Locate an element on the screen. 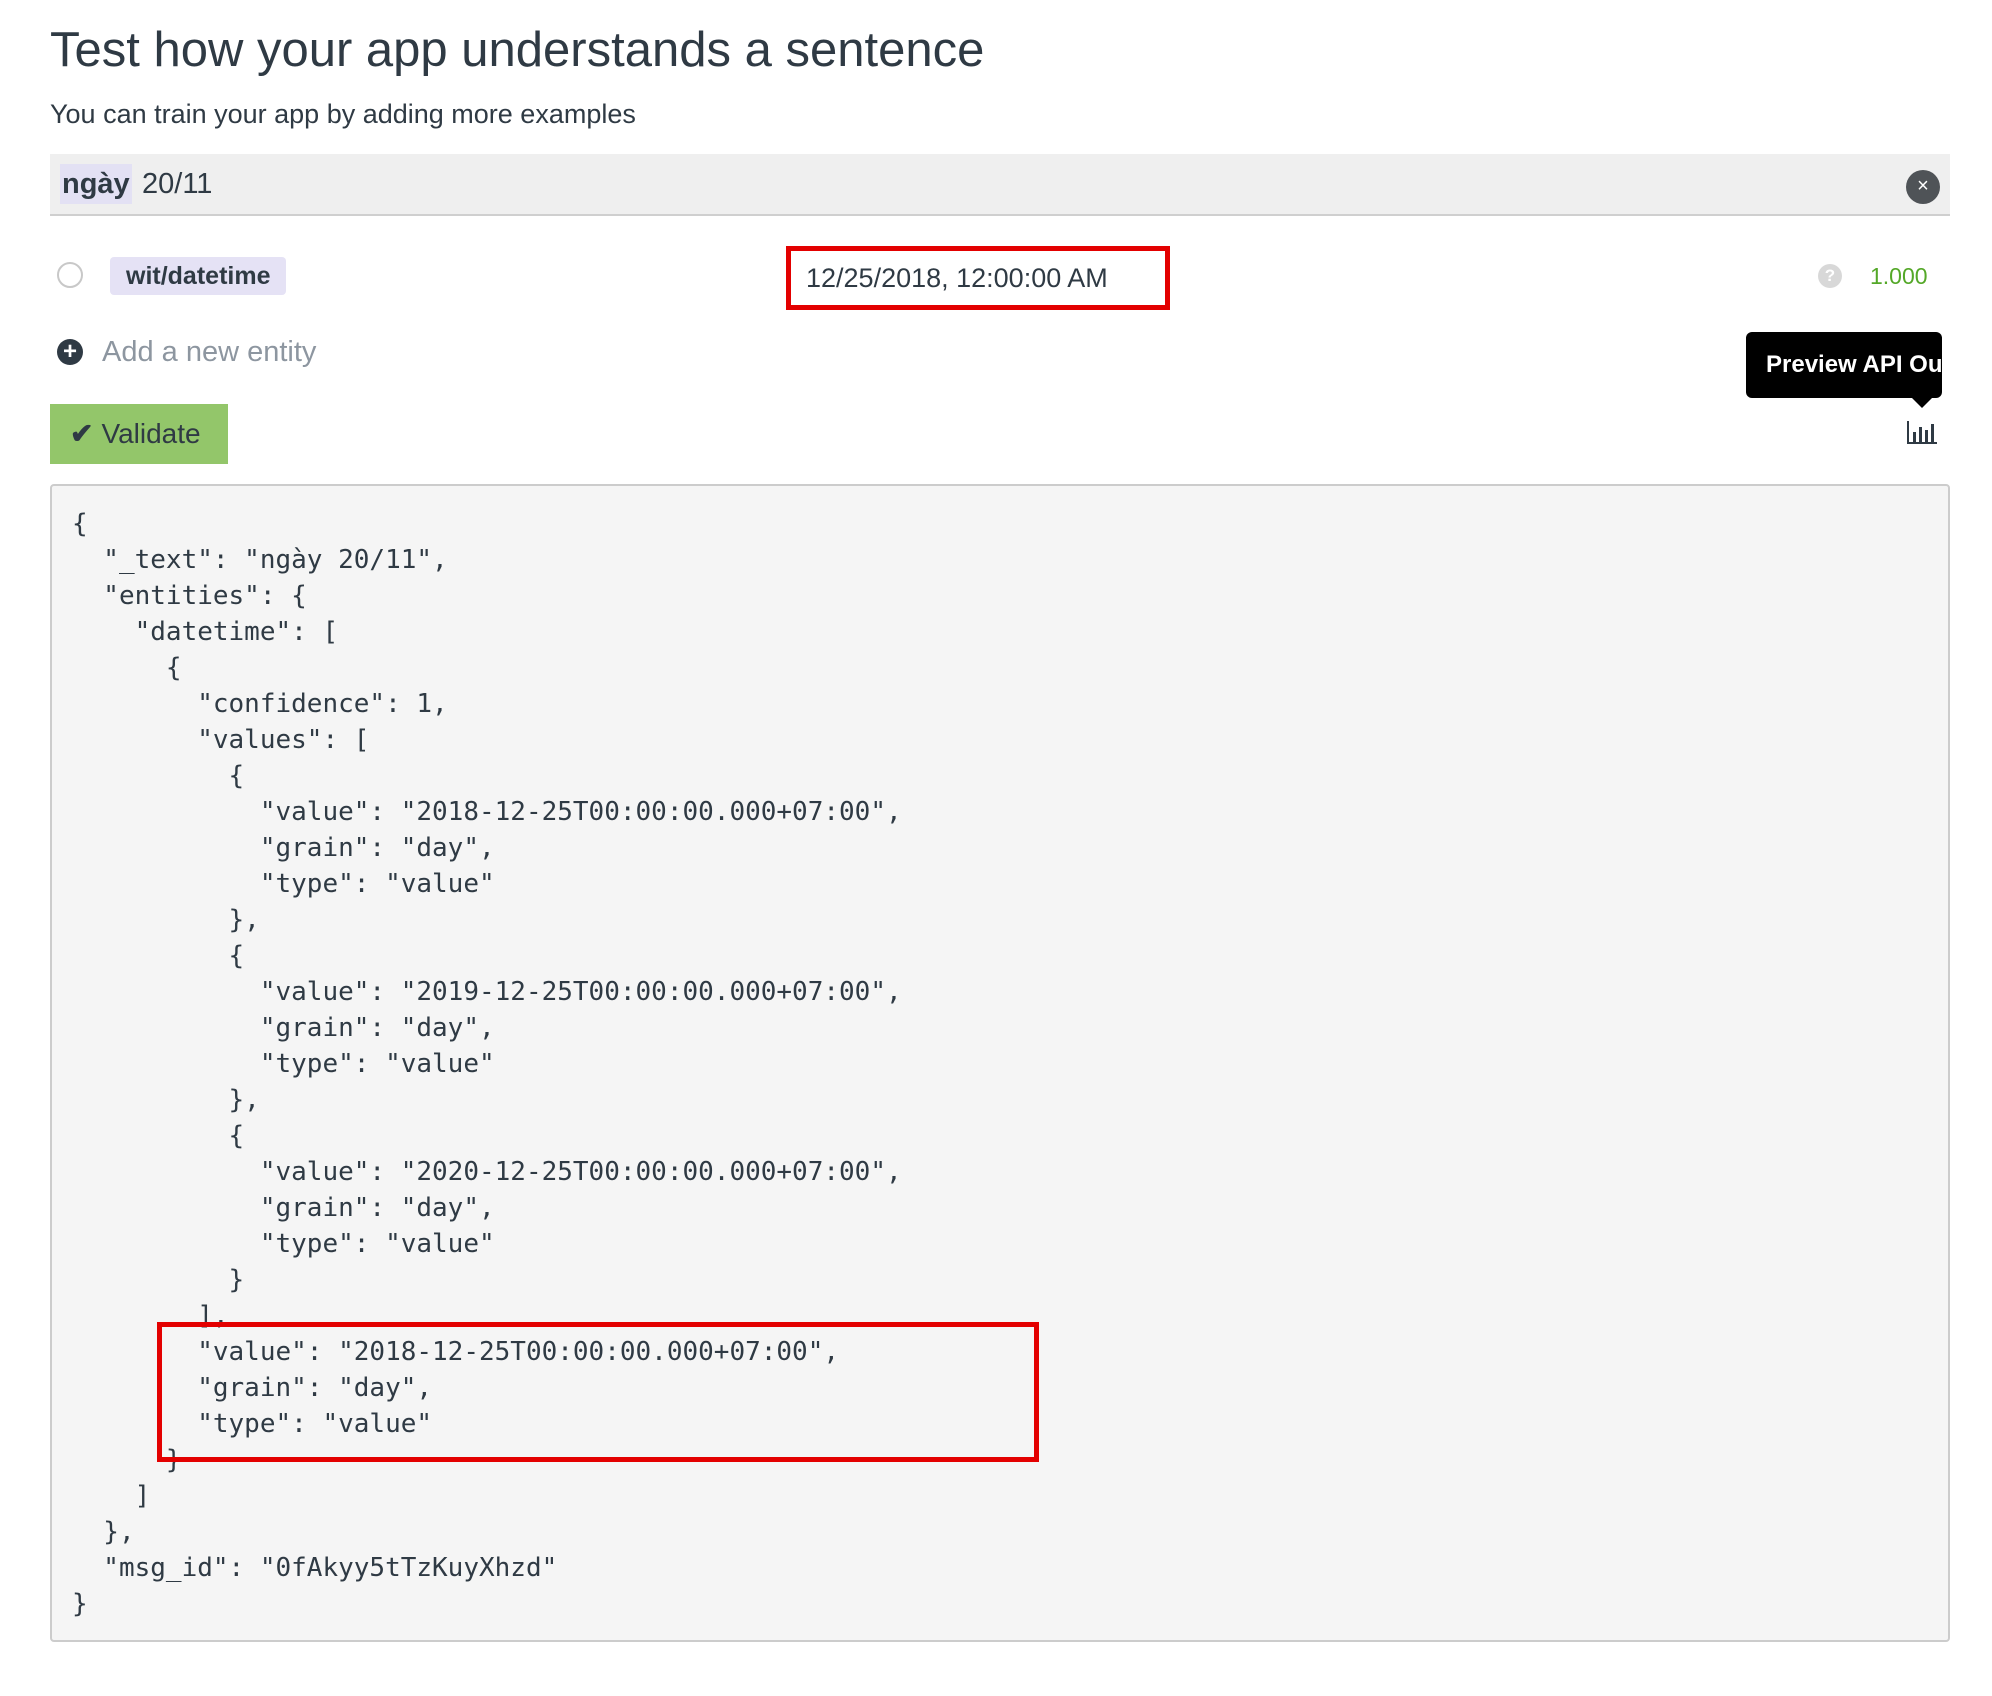 The width and height of the screenshot is (1992, 1696). confidence-score: 1.000 is located at coordinates (1899, 276).